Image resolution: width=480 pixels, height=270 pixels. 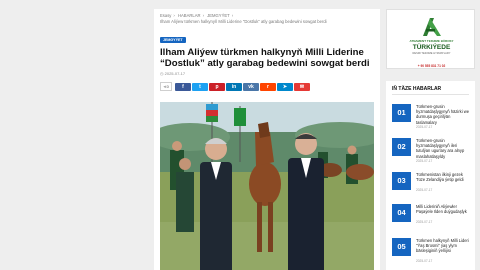 What do you see at coordinates (401, 213) in the screenshot?
I see `news-item-number: 04` at bounding box center [401, 213].